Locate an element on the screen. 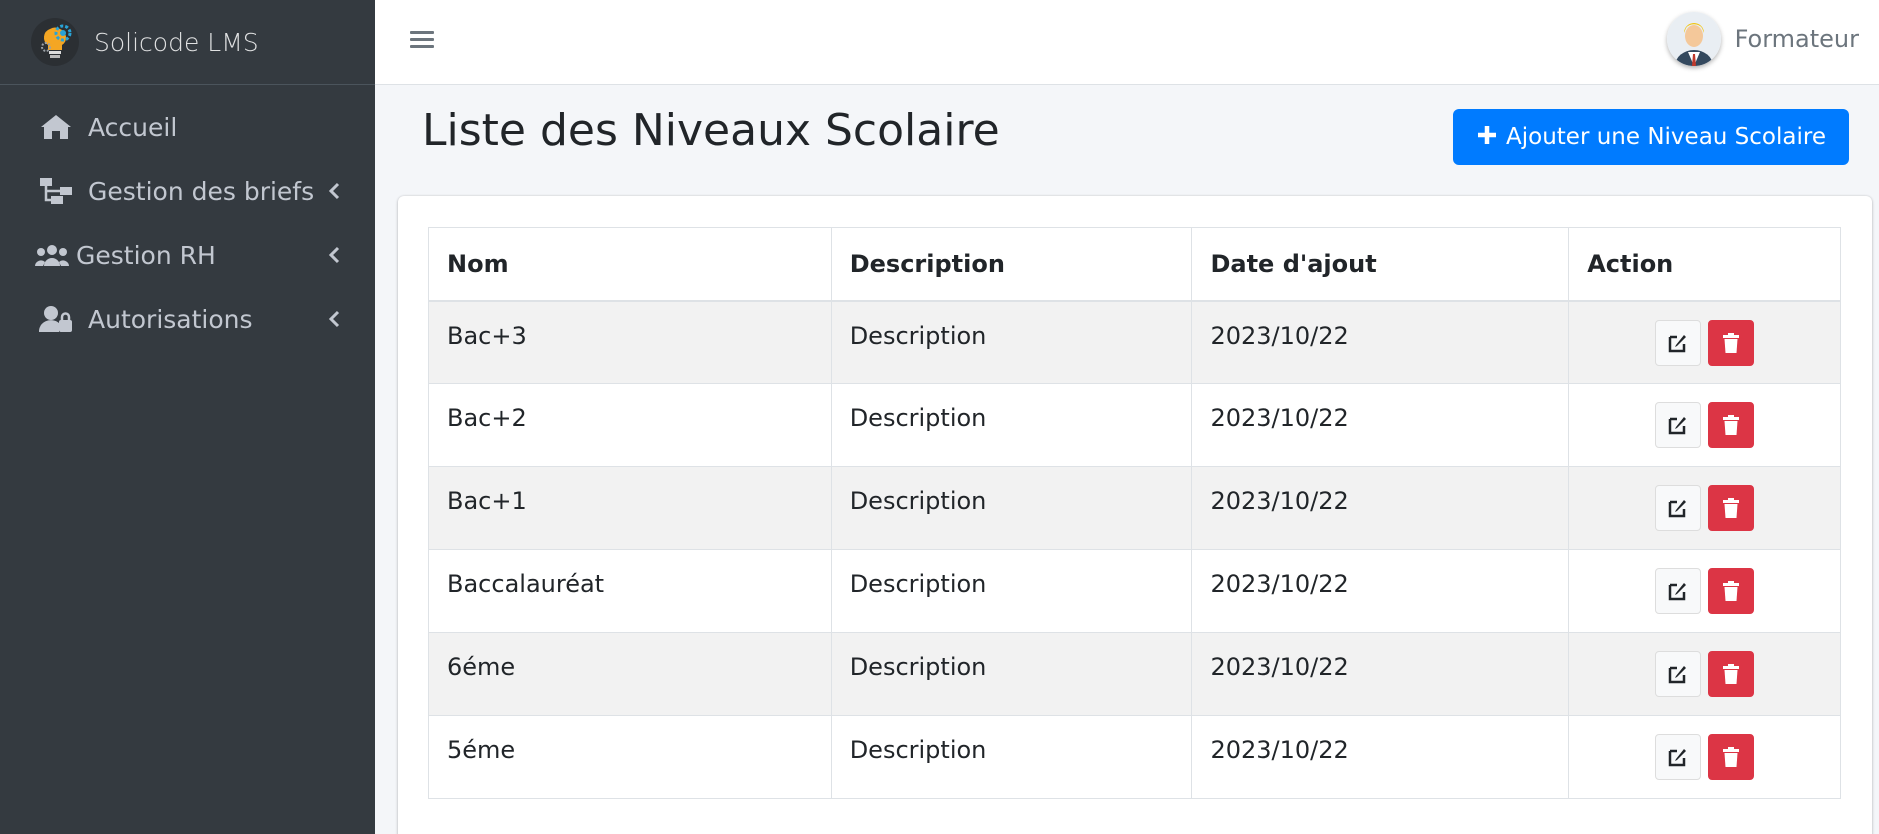 This screenshot has width=1879, height=834. hamburger-icon is located at coordinates (422, 40).